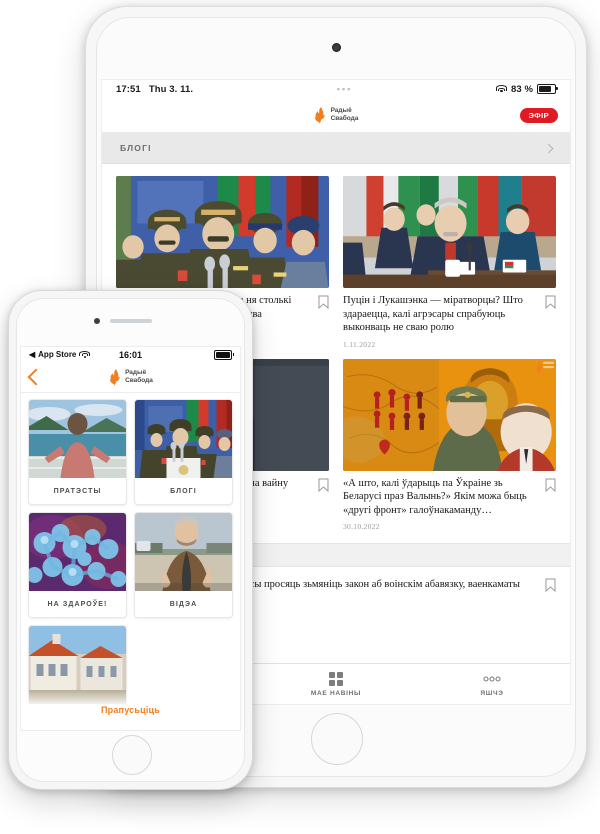  Describe the element at coordinates (171, 89) in the screenshot. I see `status-date: Thu 3. 11.` at that location.